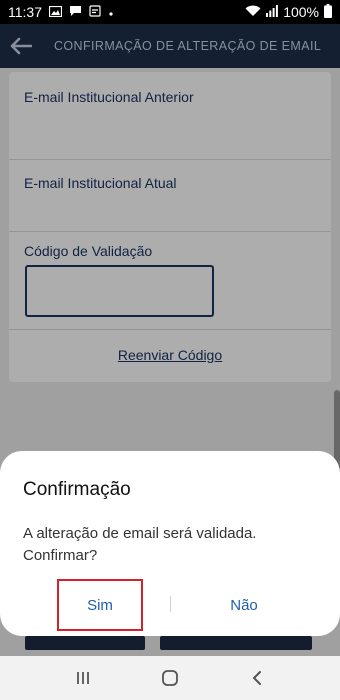  I want to click on back-icon, so click(257, 678).